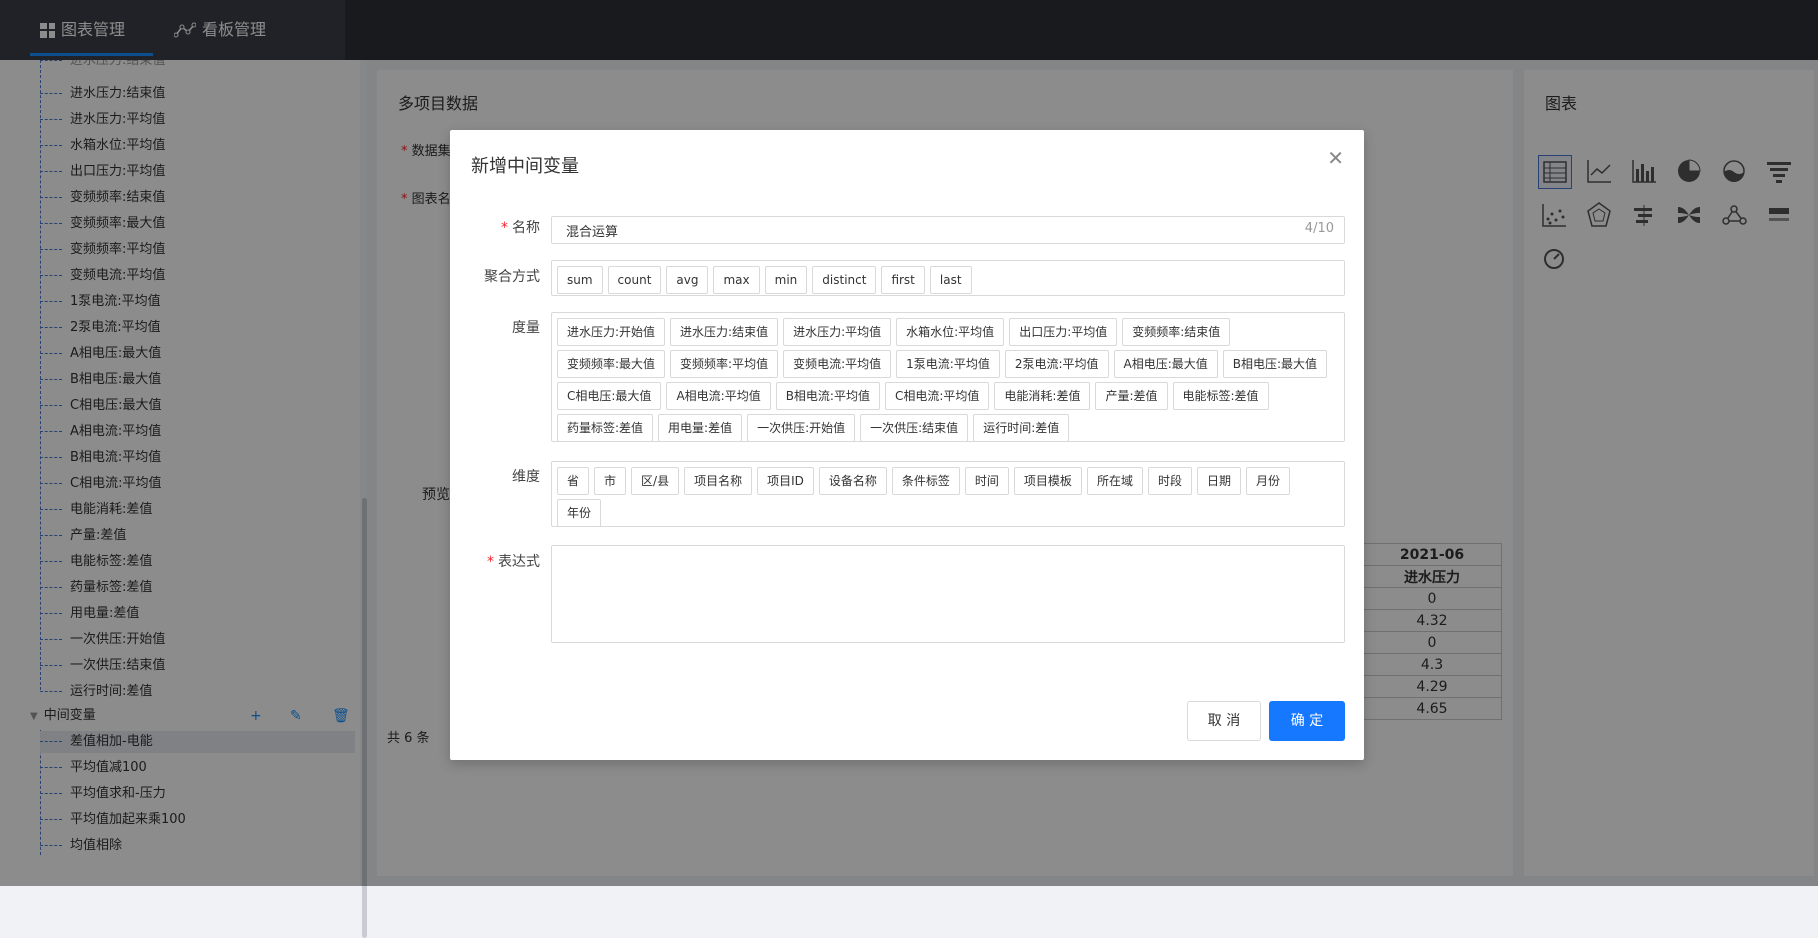  Describe the element at coordinates (827, 396) in the screenshot. I see `measure-tag: B相电流:平均值` at that location.